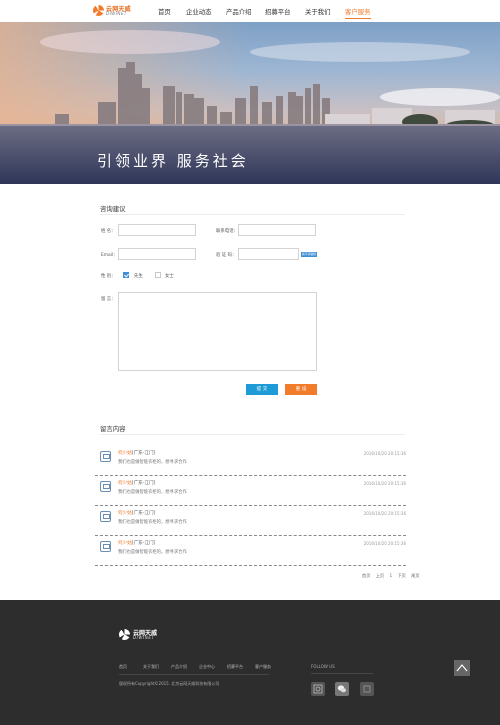 Image resolution: width=500 pixels, height=725 pixels. Describe the element at coordinates (415, 575) in the screenshot. I see `pager-last: 尾页` at that location.